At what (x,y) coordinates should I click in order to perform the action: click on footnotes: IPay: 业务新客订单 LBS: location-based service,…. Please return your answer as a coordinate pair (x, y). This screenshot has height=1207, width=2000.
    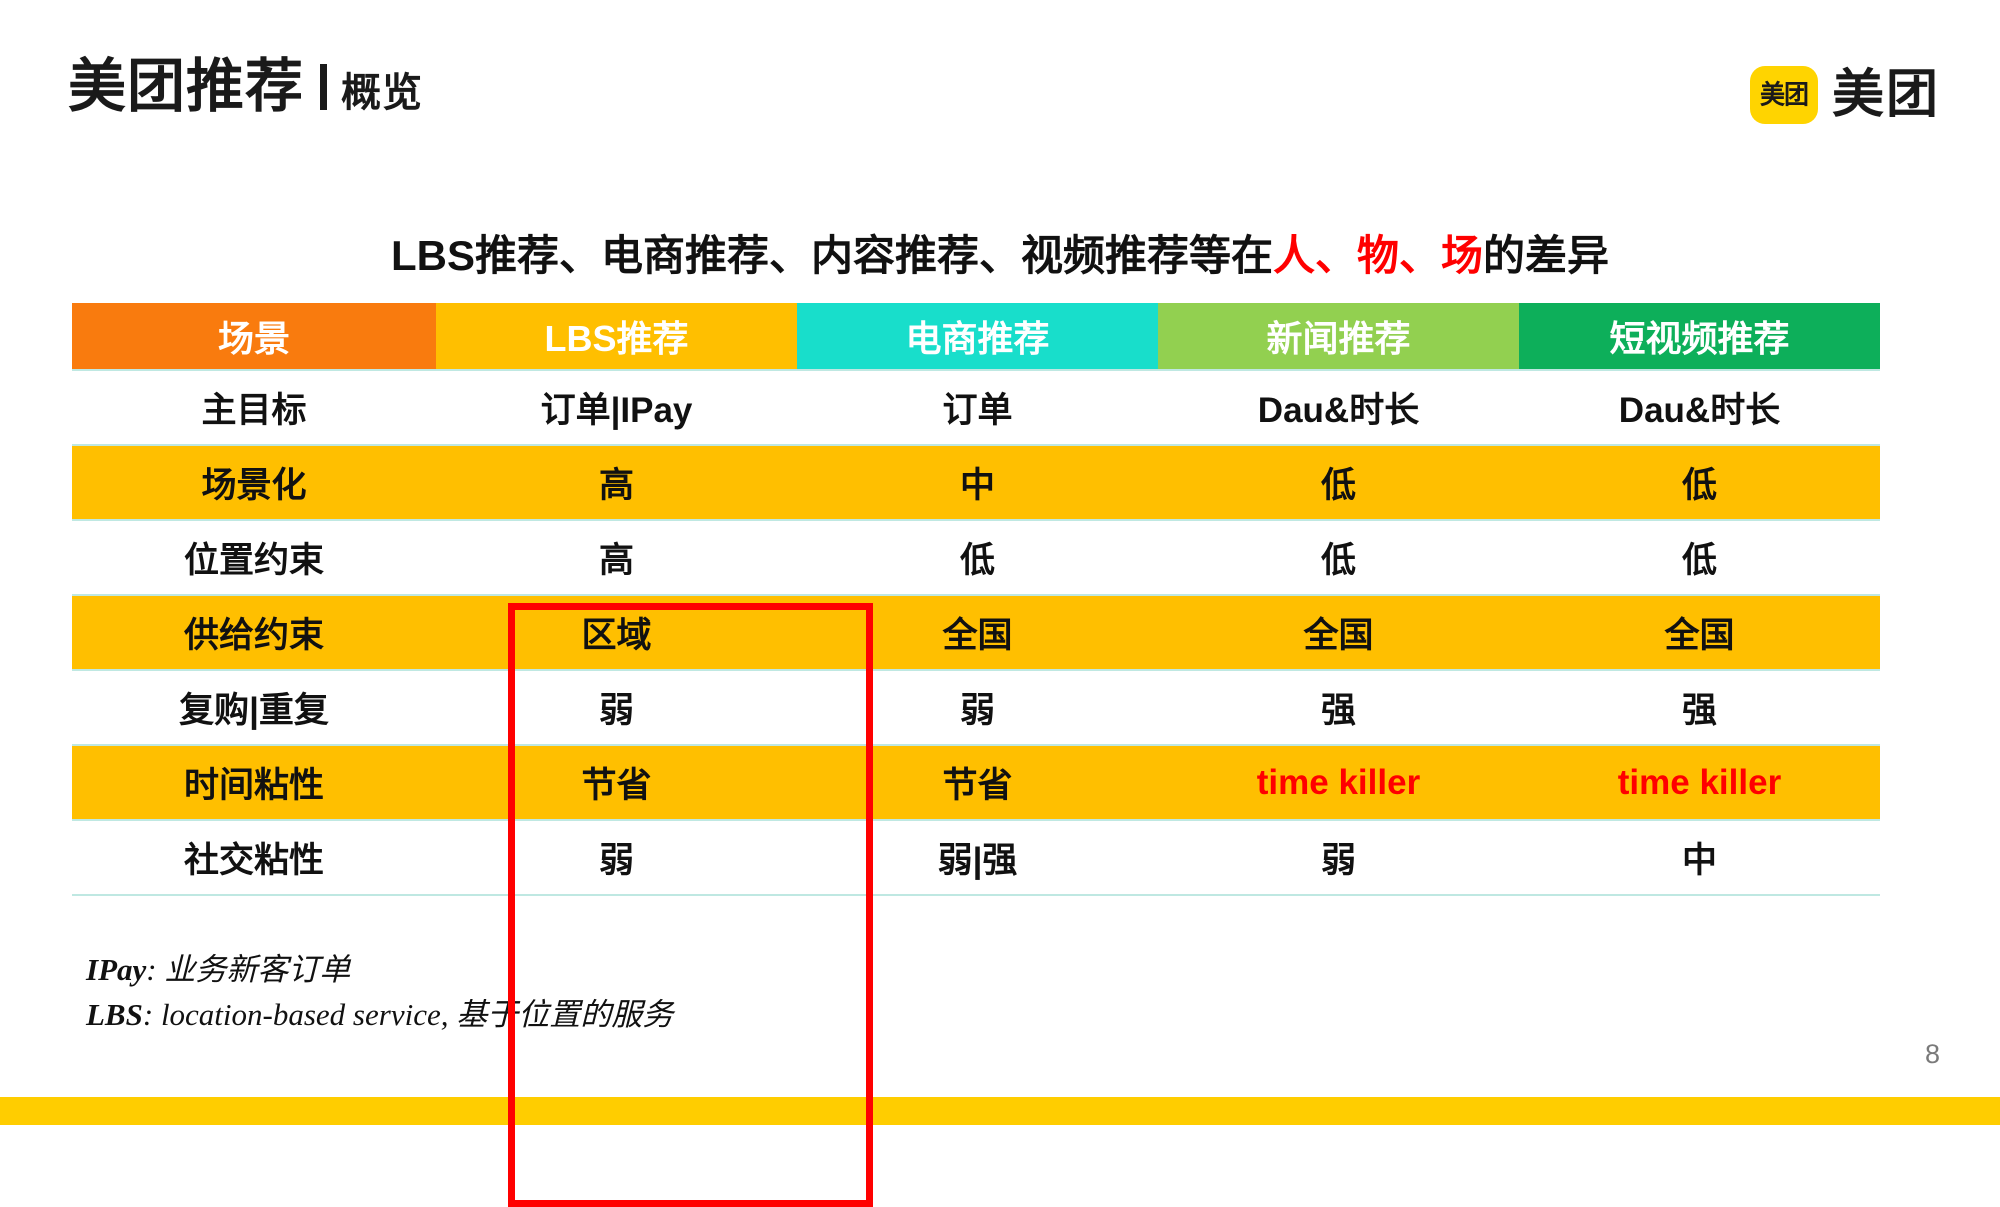
    Looking at the image, I should click on (379, 993).